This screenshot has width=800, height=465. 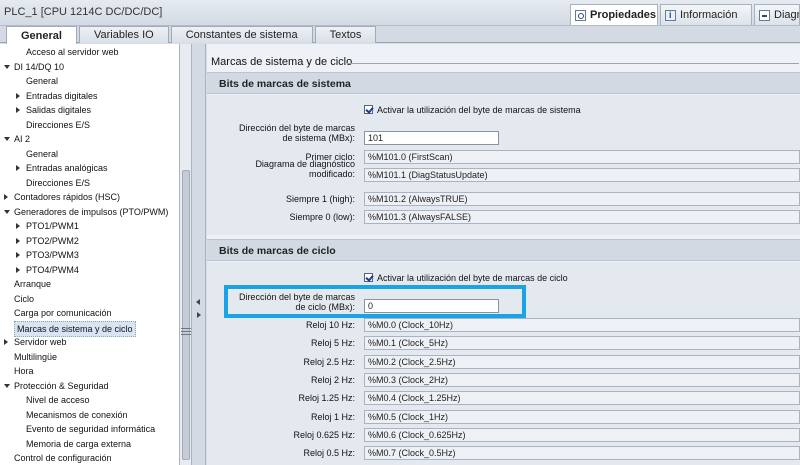 I want to click on system-row-label-text: Siempre 0 (low):, so click(x=322, y=217).